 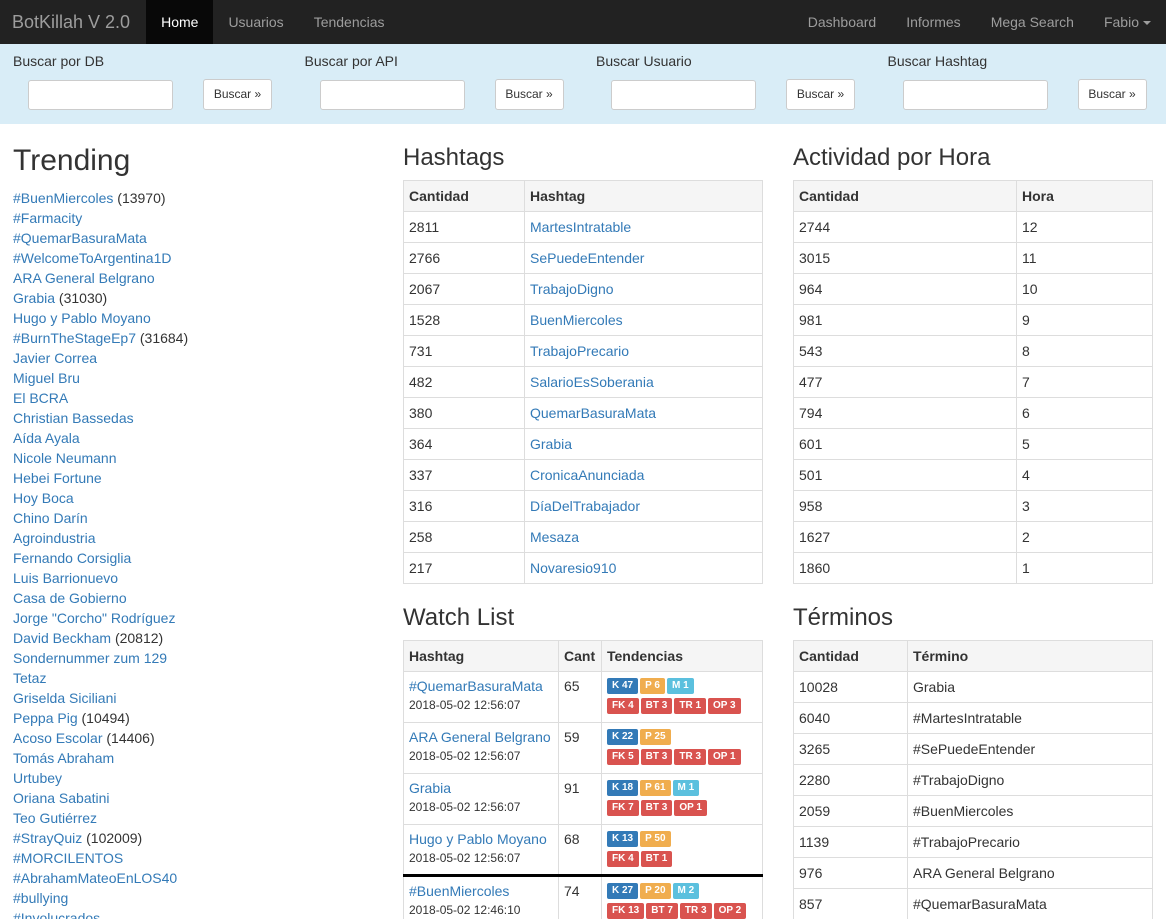 I want to click on trending-link: #bullying, so click(x=40, y=898).